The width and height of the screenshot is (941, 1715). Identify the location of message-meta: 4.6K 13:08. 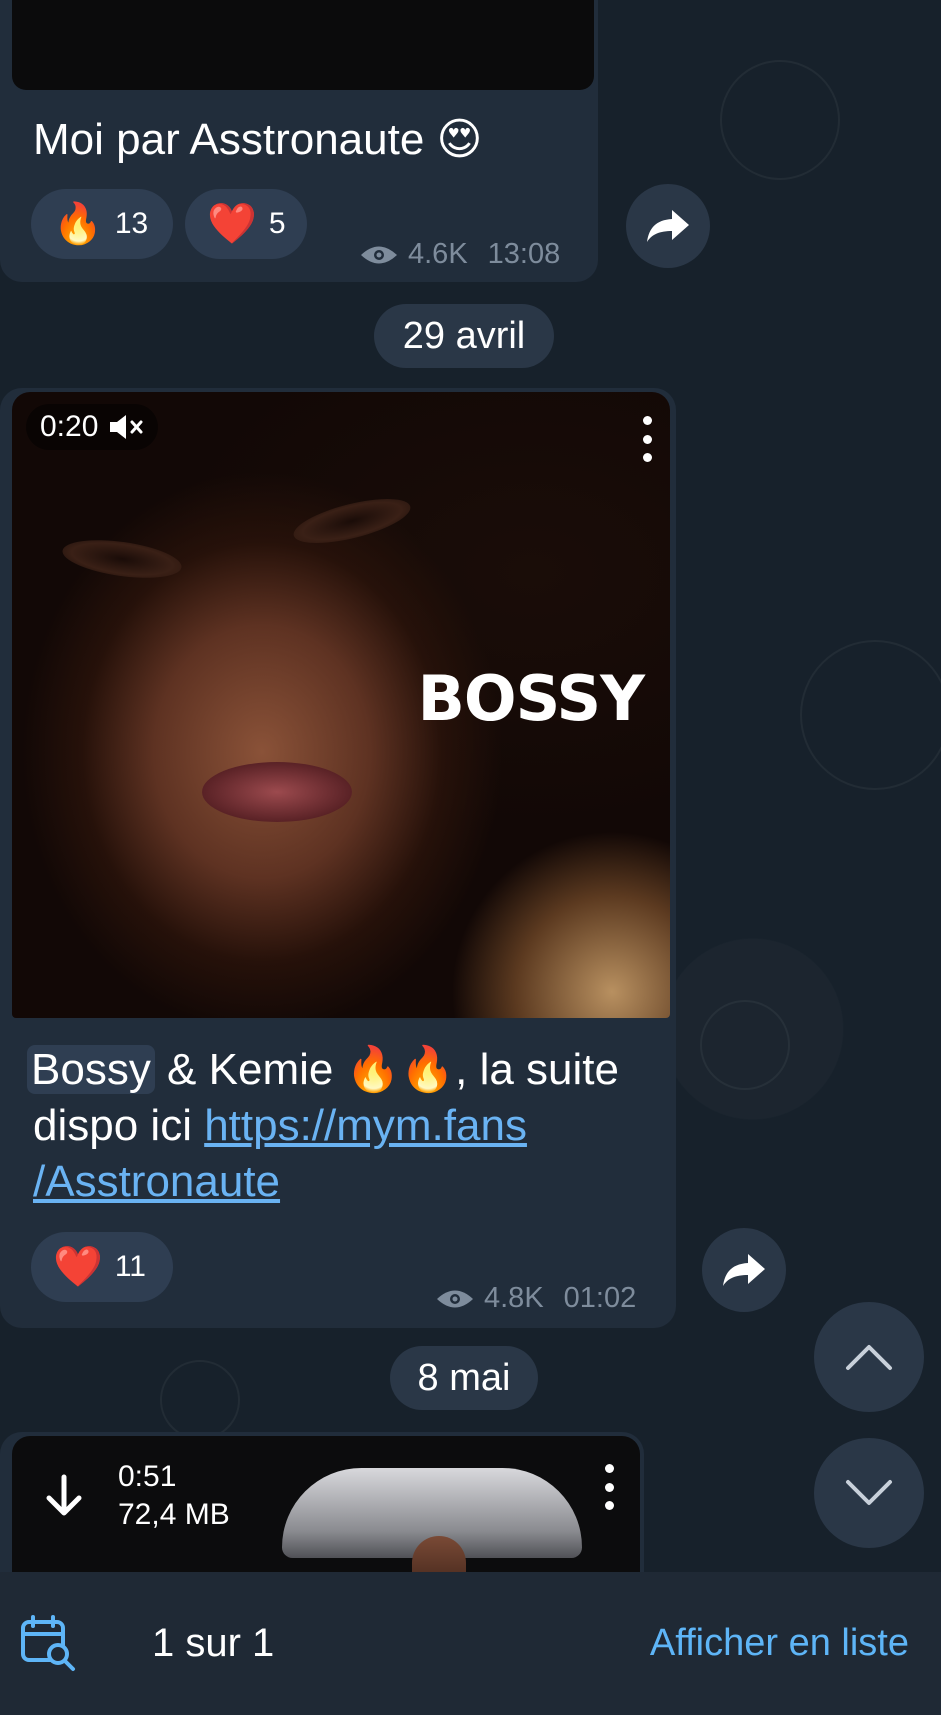
(460, 254).